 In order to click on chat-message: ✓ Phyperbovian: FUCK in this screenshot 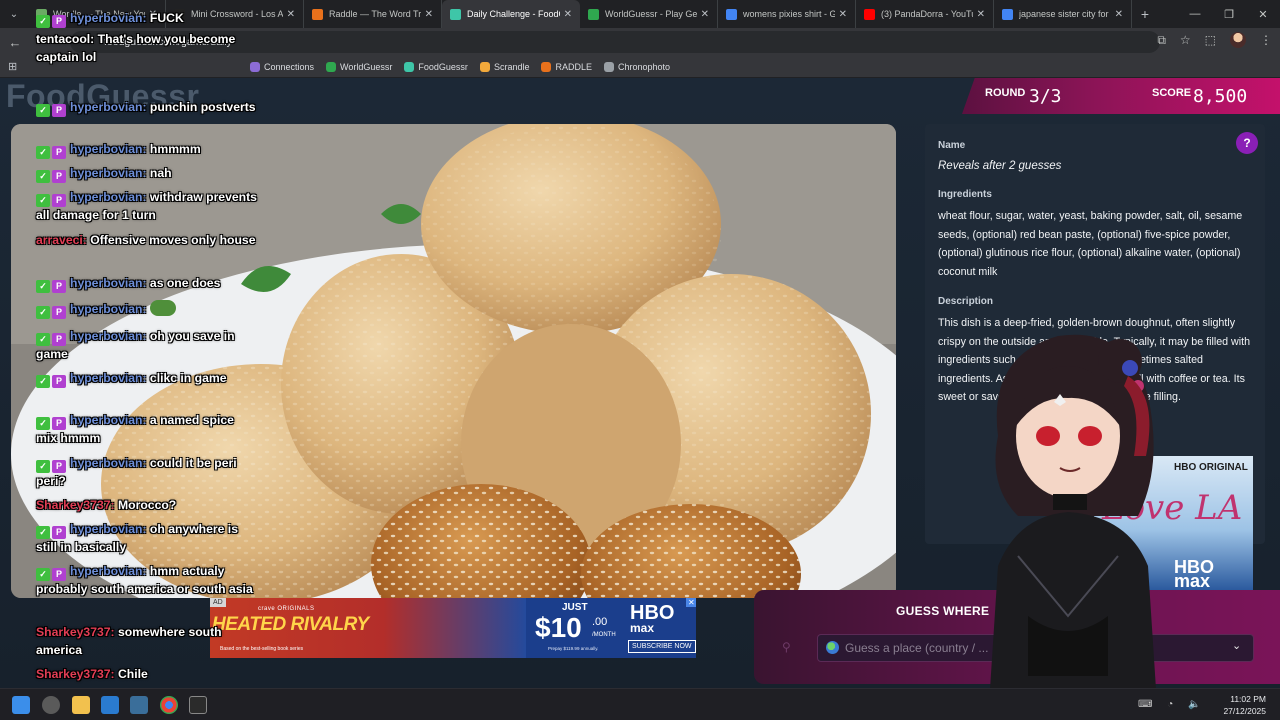, I will do `click(147, 19)`.